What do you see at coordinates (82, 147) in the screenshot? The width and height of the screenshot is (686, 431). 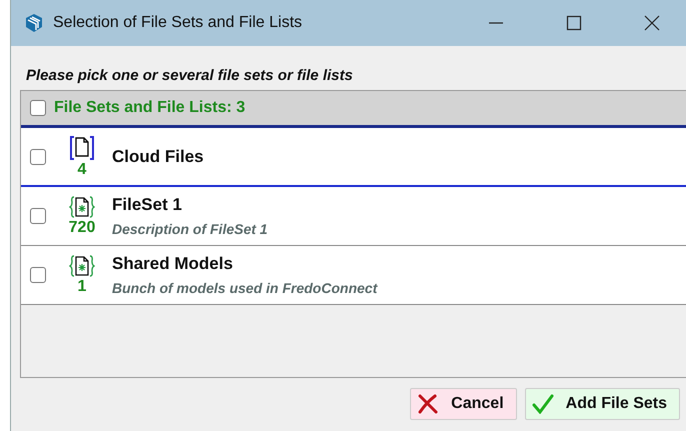 I see `document-bracket-icon` at bounding box center [82, 147].